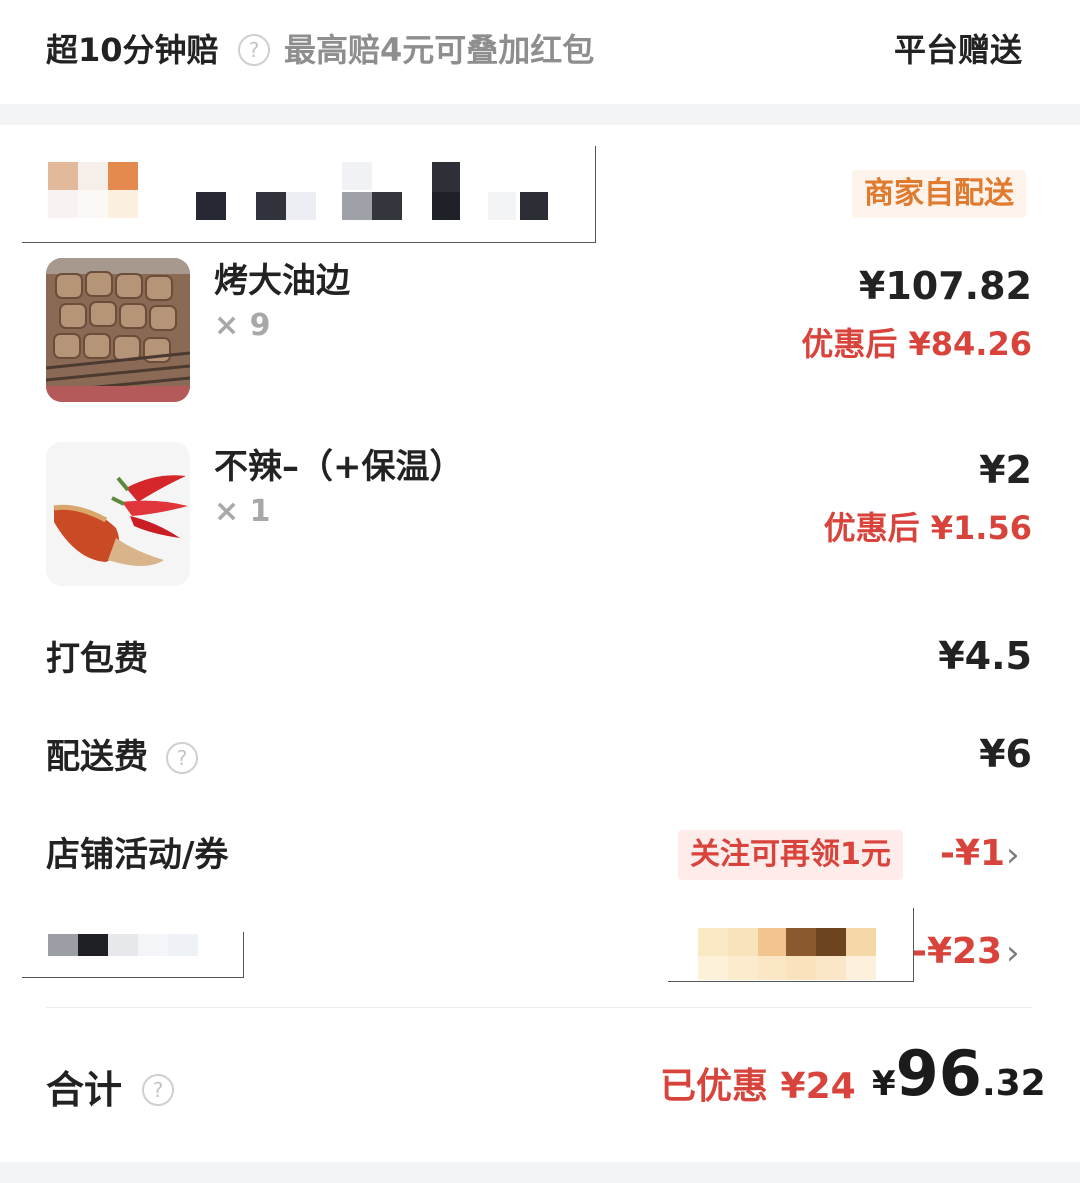 The image size is (1080, 1183). What do you see at coordinates (97, 757) in the screenshot?
I see `delivery-fee-label: 配送费` at bounding box center [97, 757].